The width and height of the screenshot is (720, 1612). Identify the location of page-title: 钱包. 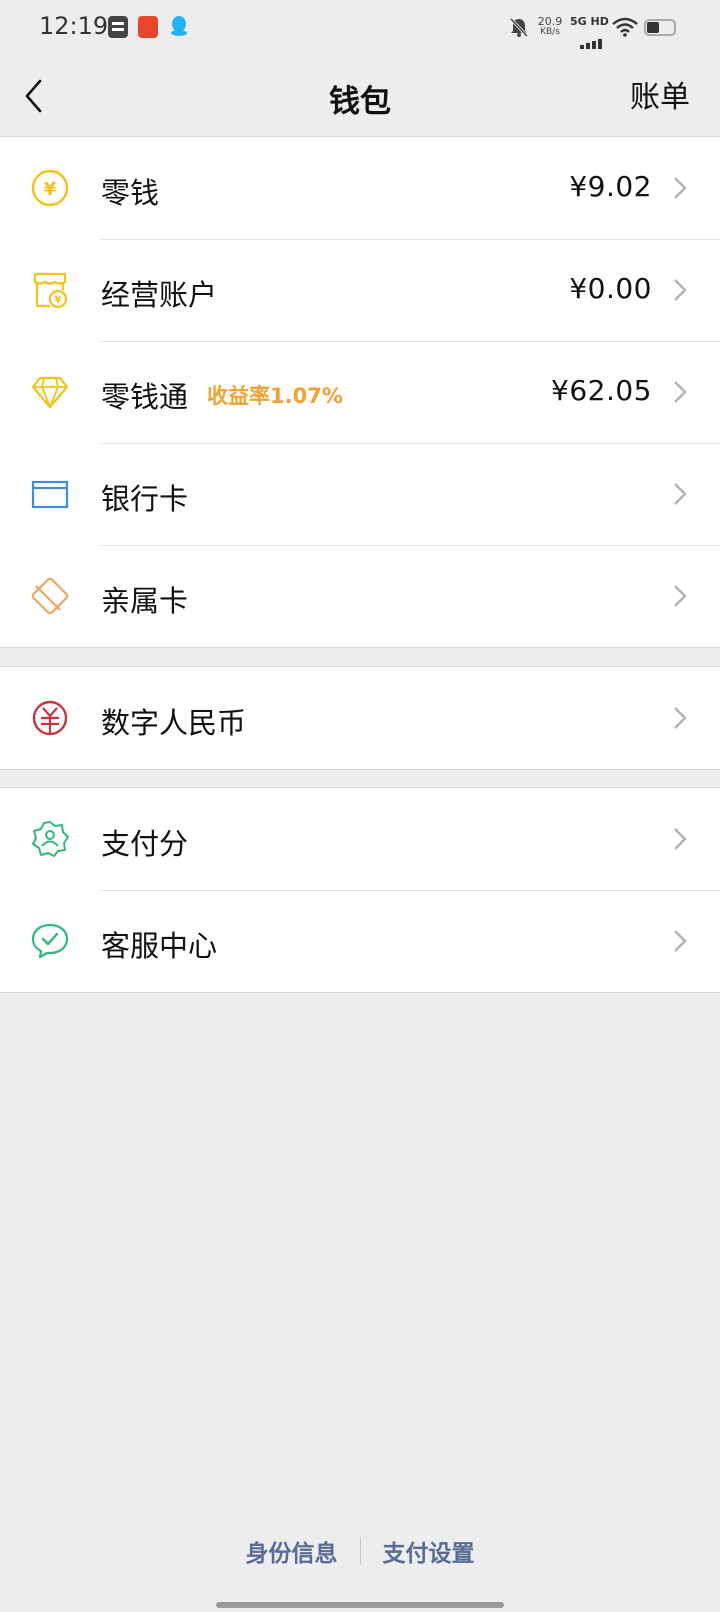
(360, 102).